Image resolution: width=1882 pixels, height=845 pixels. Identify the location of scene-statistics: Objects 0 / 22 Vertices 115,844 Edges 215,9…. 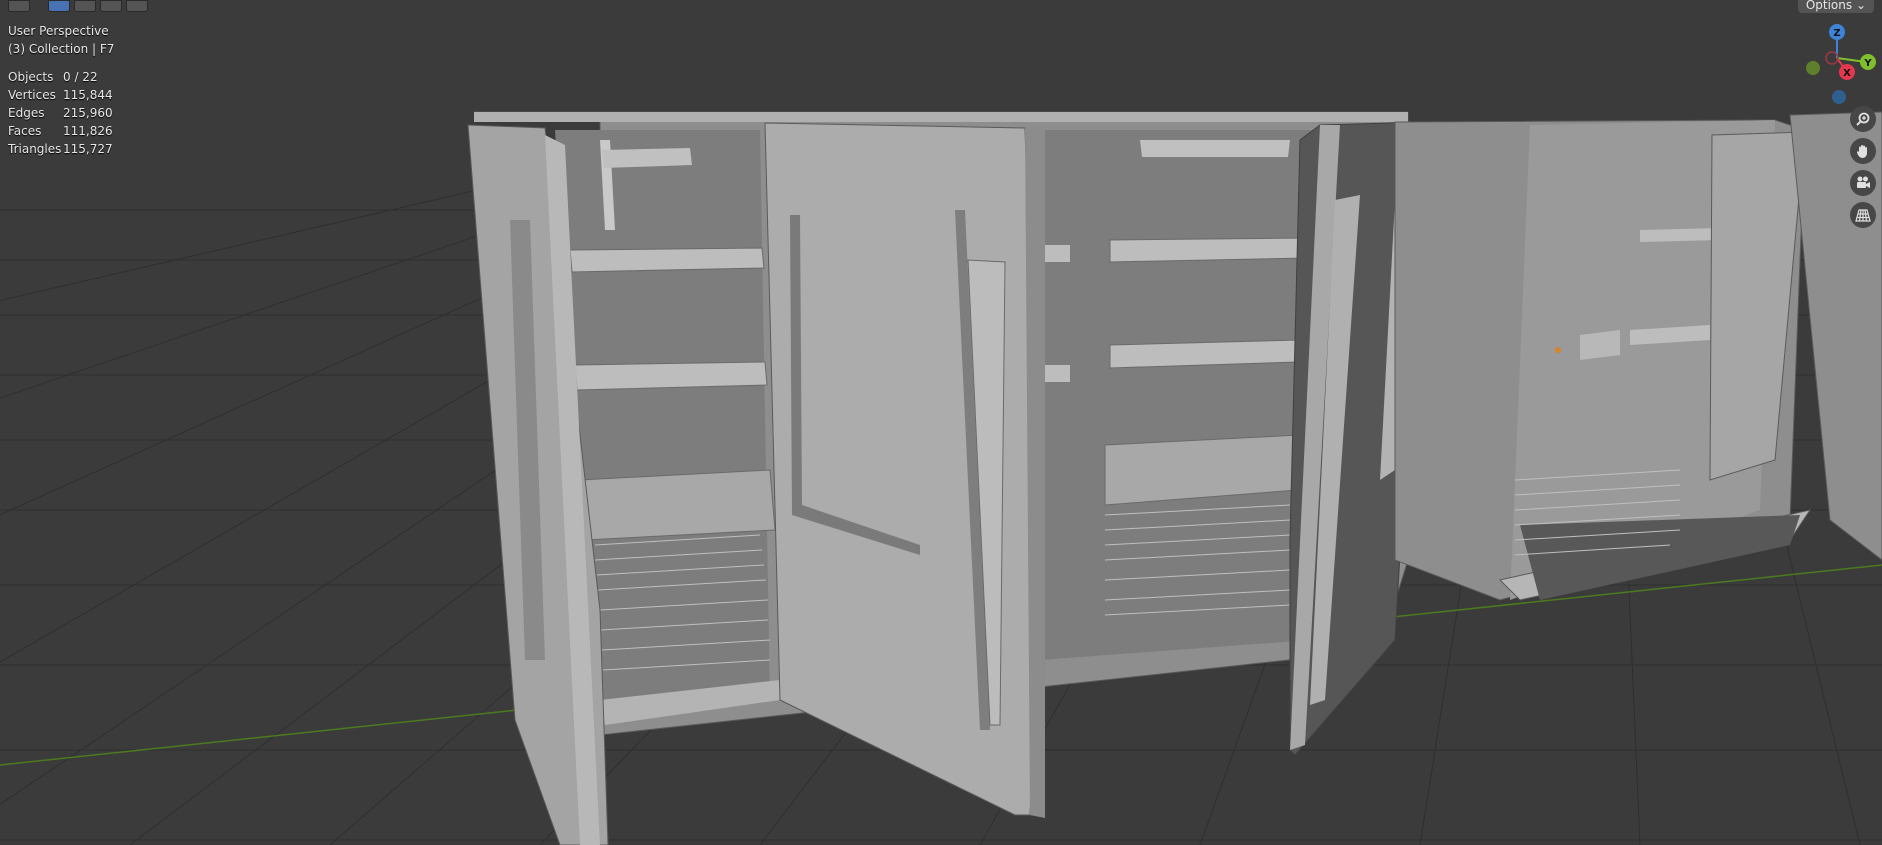
(60, 113).